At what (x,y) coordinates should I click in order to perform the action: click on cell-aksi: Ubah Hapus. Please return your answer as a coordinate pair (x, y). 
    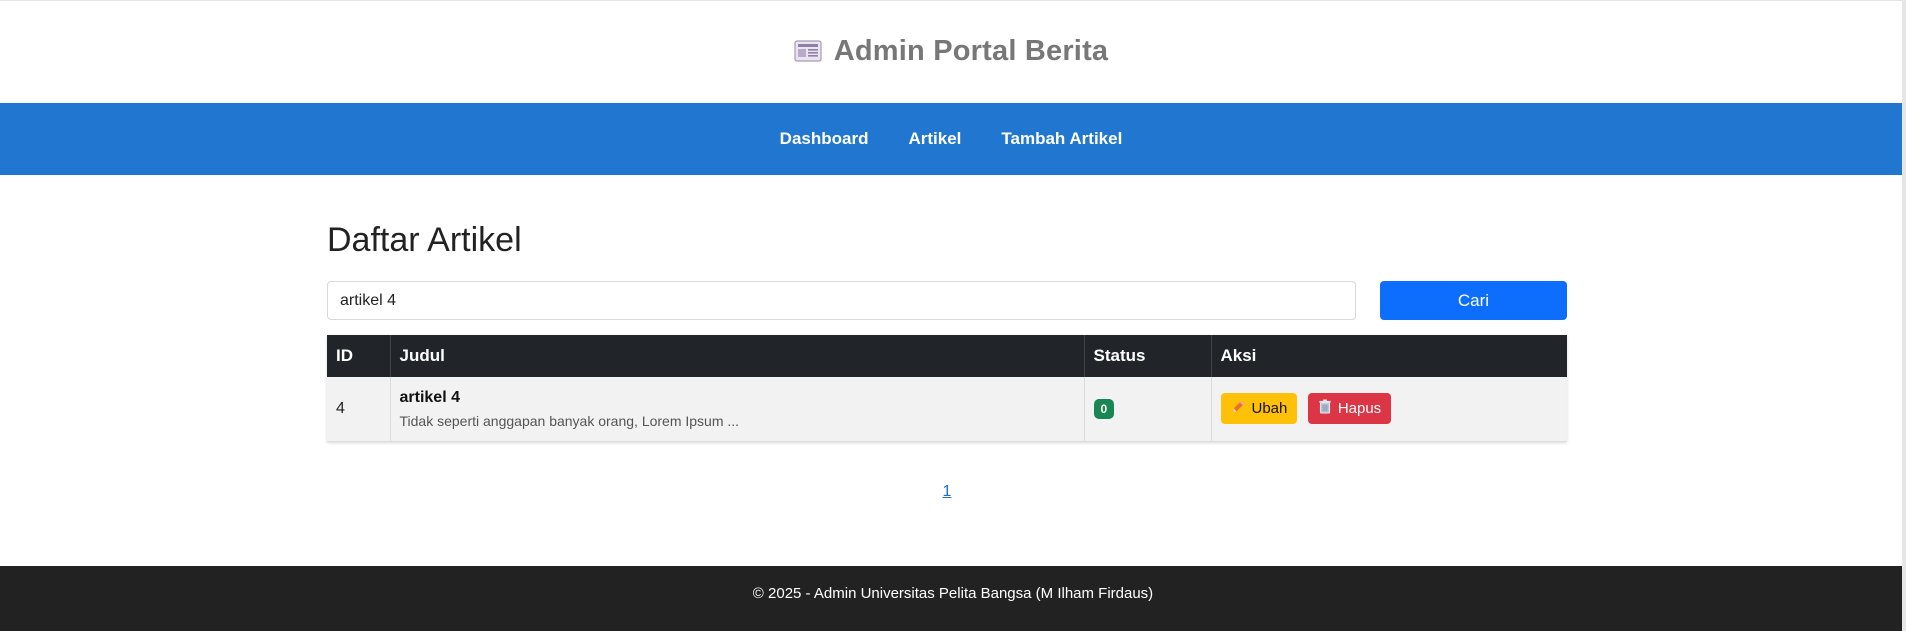
    Looking at the image, I should click on (1389, 409).